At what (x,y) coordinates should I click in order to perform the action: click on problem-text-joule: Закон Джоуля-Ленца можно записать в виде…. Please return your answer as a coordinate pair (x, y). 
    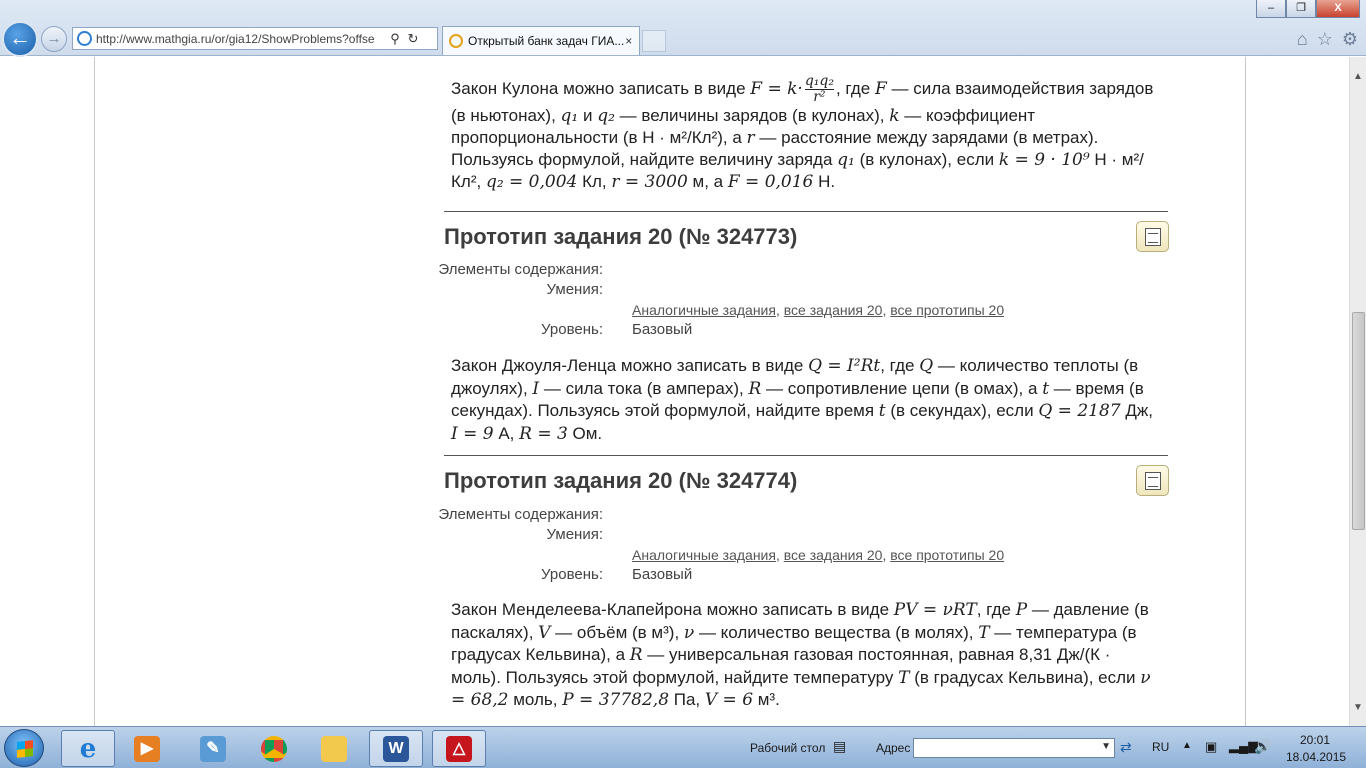
    Looking at the image, I should click on (803, 400).